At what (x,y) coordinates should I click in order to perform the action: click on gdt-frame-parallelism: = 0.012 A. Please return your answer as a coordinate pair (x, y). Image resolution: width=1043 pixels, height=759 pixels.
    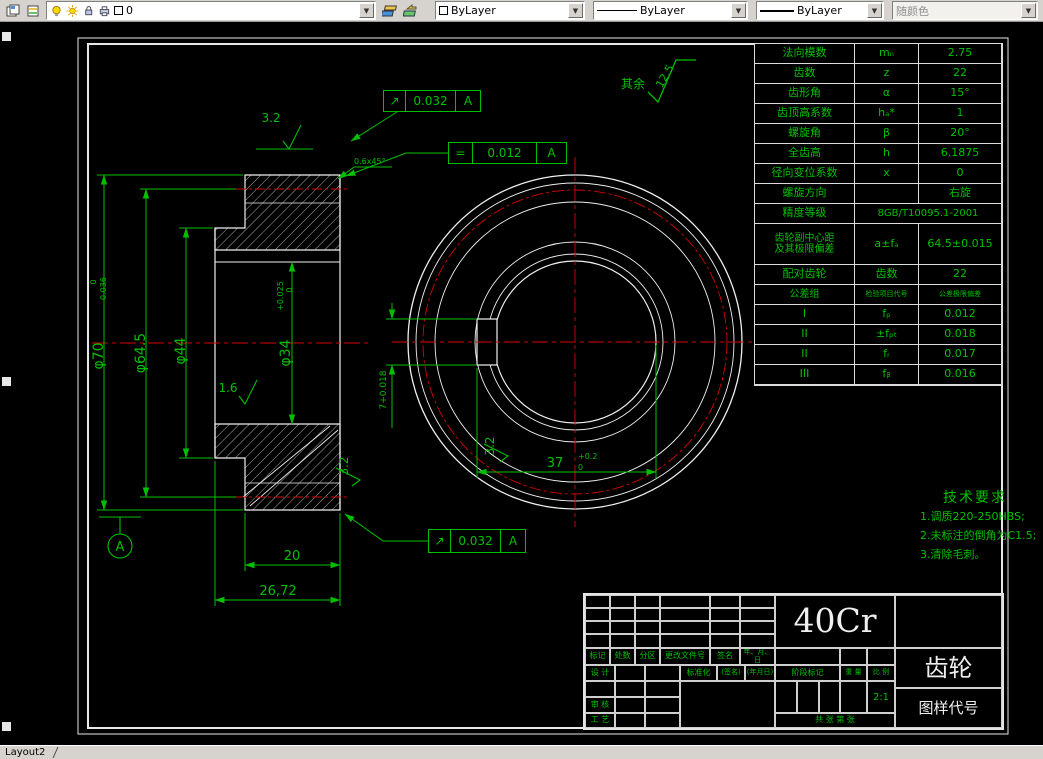
    Looking at the image, I should click on (507, 153).